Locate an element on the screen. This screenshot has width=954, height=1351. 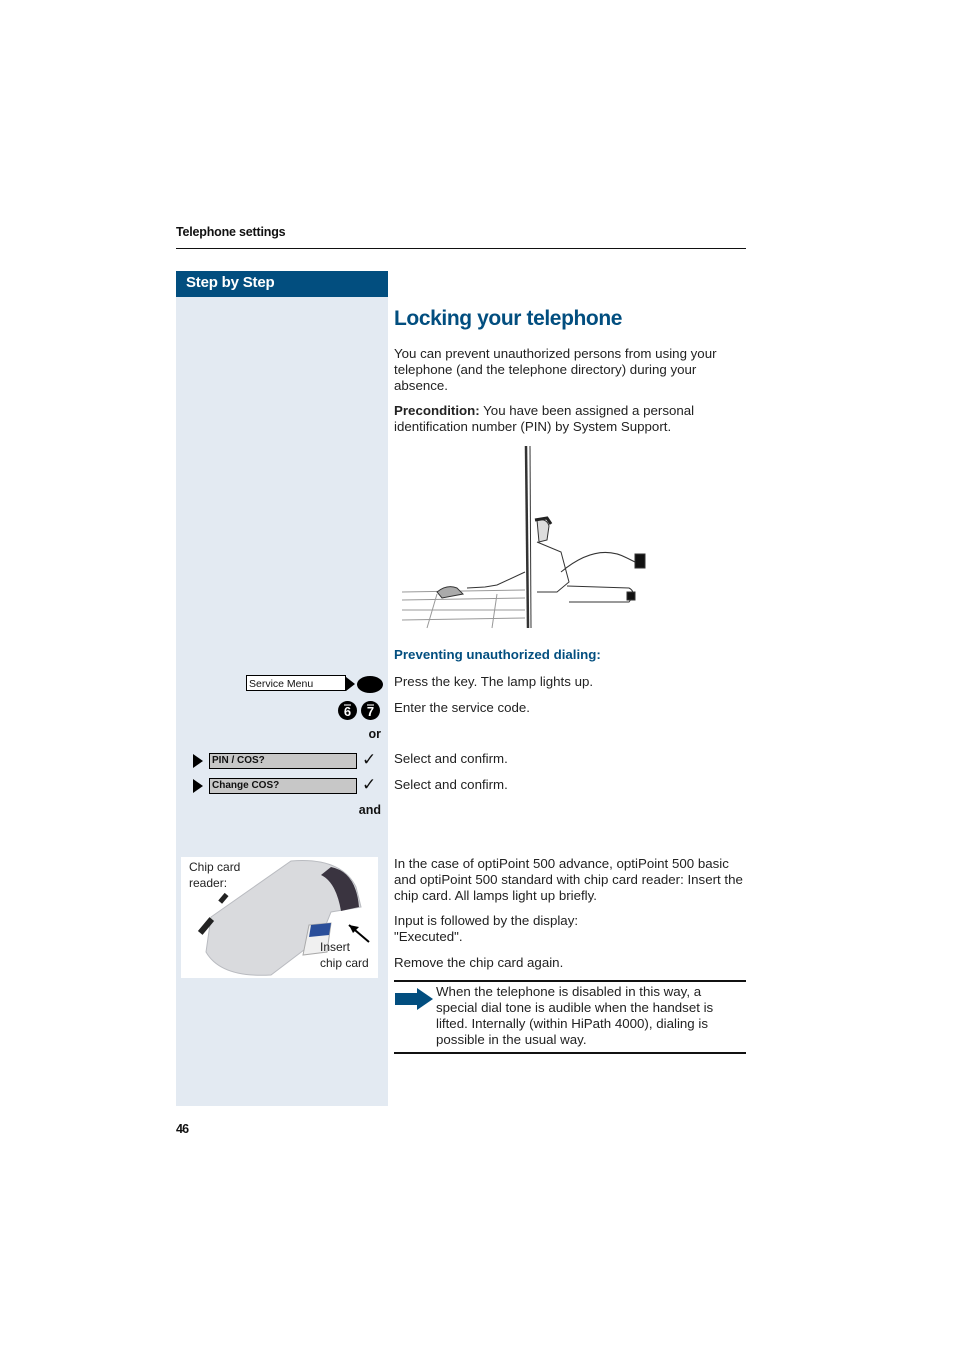
section-header: Telephone settings is located at coordinates (231, 232).